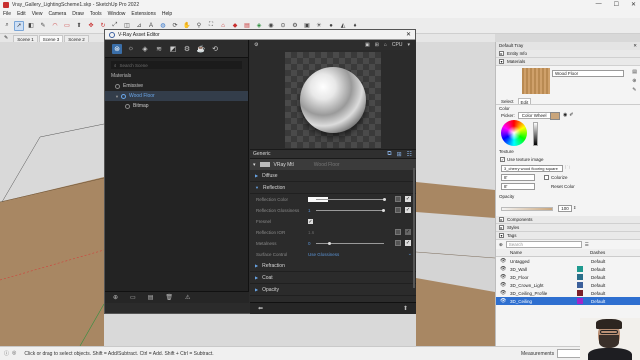 The width and height of the screenshot is (640, 360). What do you see at coordinates (568, 293) in the screenshot?
I see `tag-row: 👁 3D_Ceiling_Profile Default` at bounding box center [568, 293].